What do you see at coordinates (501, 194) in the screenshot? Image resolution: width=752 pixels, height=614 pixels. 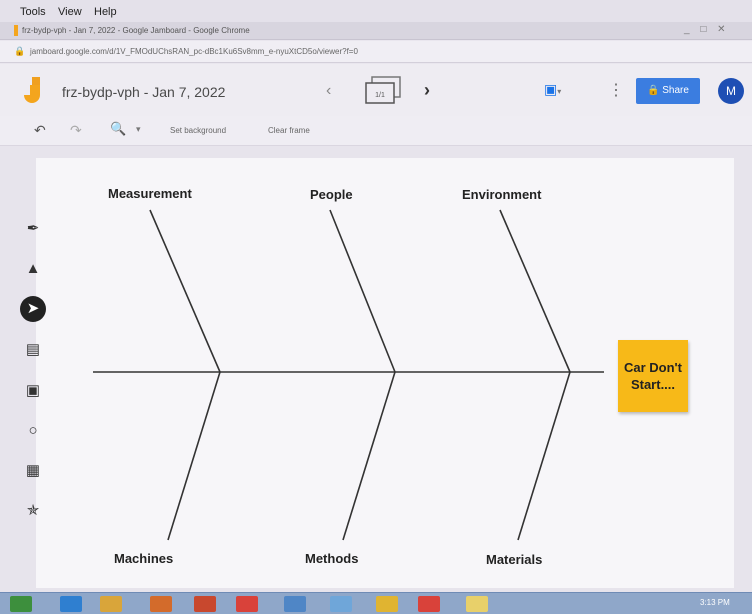 I see `label-environment: Environment` at bounding box center [501, 194].